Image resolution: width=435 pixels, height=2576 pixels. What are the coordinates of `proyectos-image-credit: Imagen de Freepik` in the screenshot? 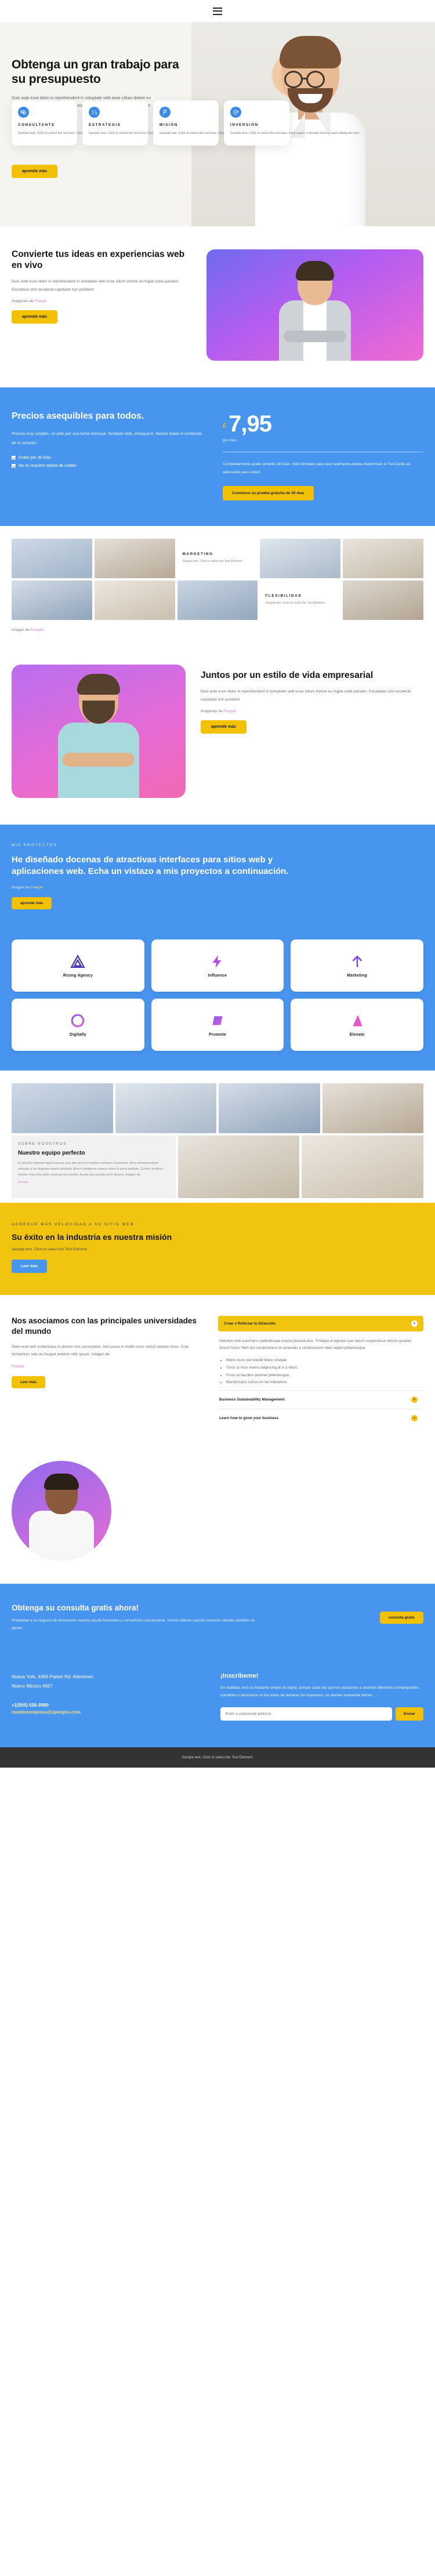 It's located at (217, 888).